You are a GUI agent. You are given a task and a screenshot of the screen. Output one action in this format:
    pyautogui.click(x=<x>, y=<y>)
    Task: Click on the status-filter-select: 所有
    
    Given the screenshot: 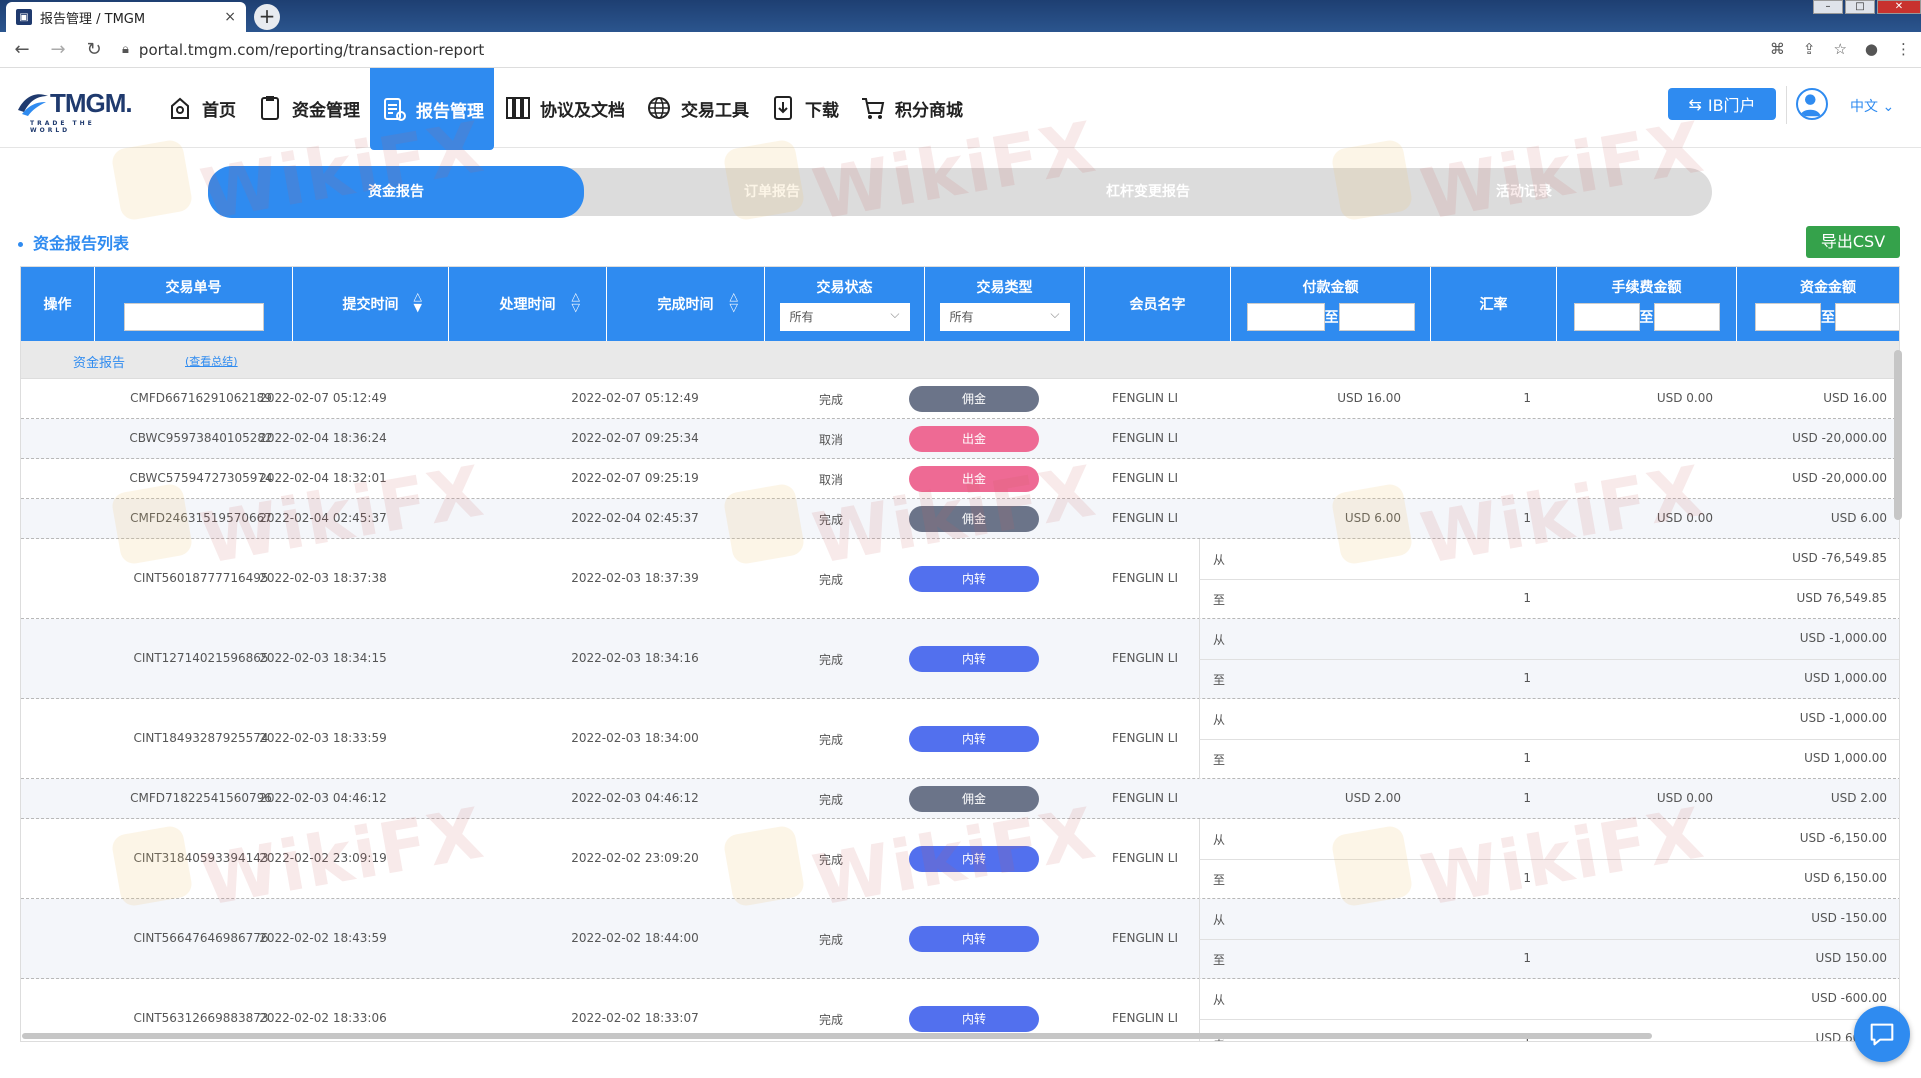 What is the action you would take?
    pyautogui.click(x=844, y=315)
    